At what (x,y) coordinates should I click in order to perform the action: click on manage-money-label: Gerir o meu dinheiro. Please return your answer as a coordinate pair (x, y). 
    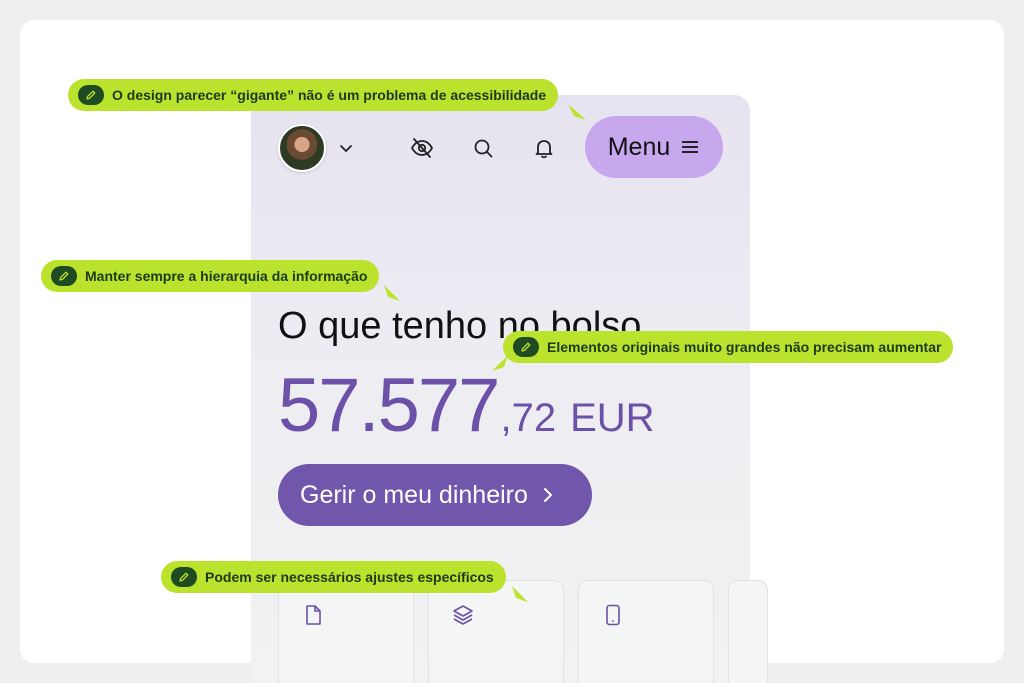
    Looking at the image, I should click on (414, 494).